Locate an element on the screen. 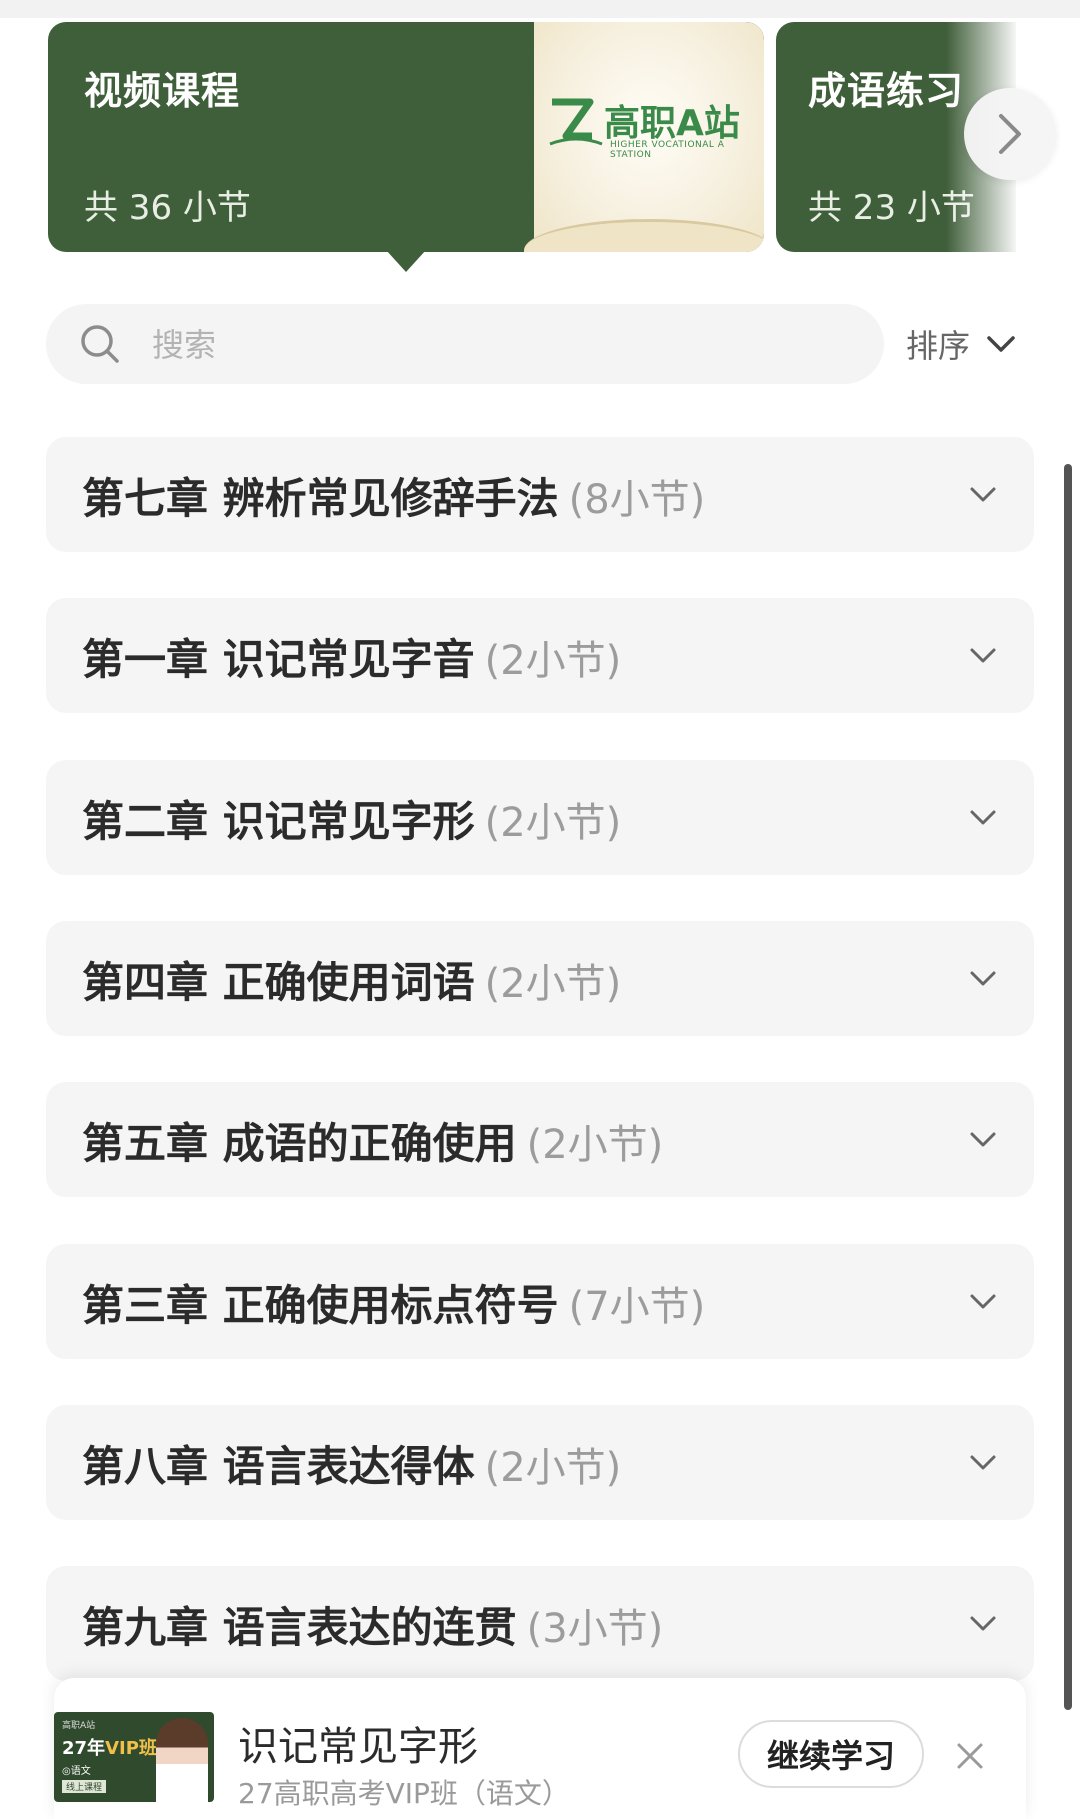  selected-card-pointer is located at coordinates (406, 261).